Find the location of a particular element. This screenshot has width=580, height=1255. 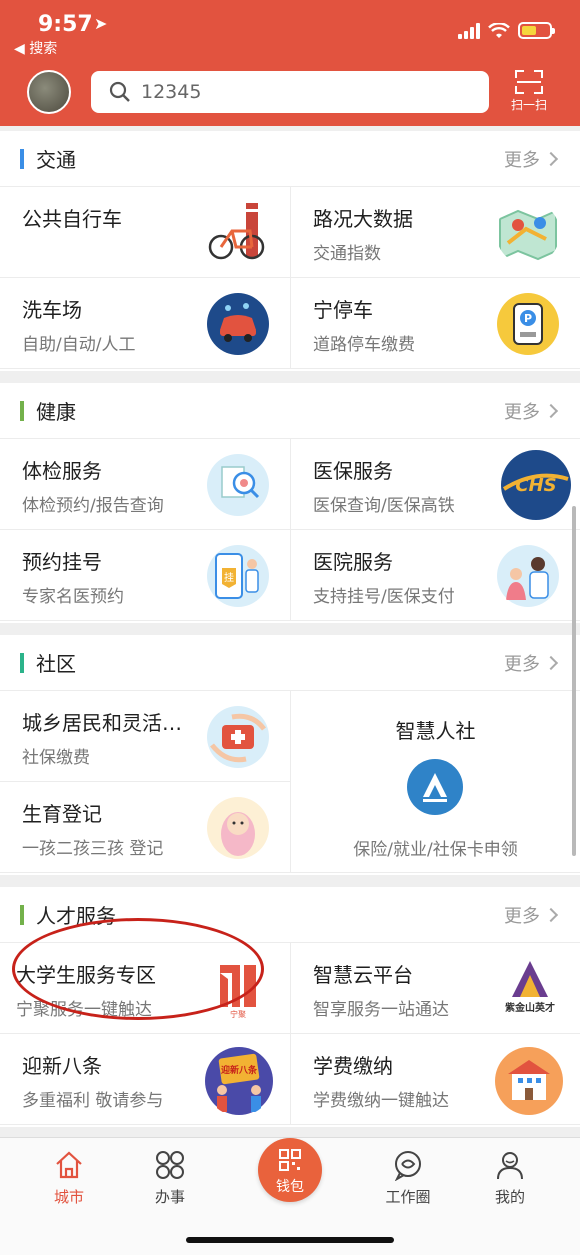

registration-icon: 挂 is located at coordinates (238, 576).